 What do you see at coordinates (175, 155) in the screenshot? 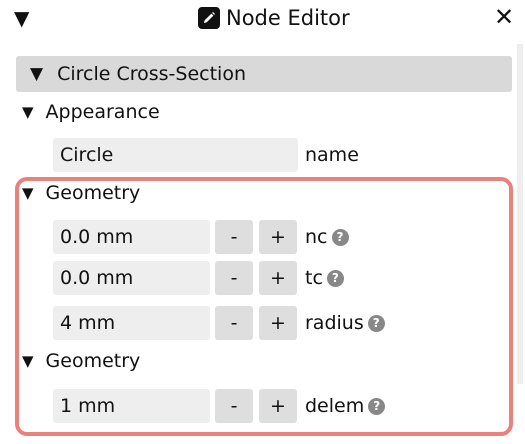
I see `name-input: Circle` at bounding box center [175, 155].